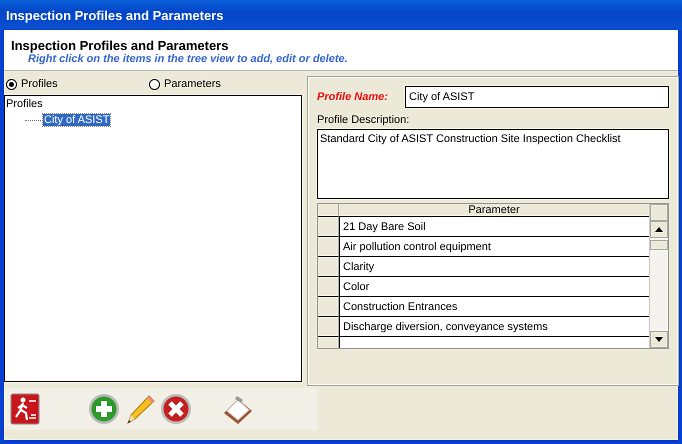  Describe the element at coordinates (140, 409) in the screenshot. I see `pencil-icon` at that location.